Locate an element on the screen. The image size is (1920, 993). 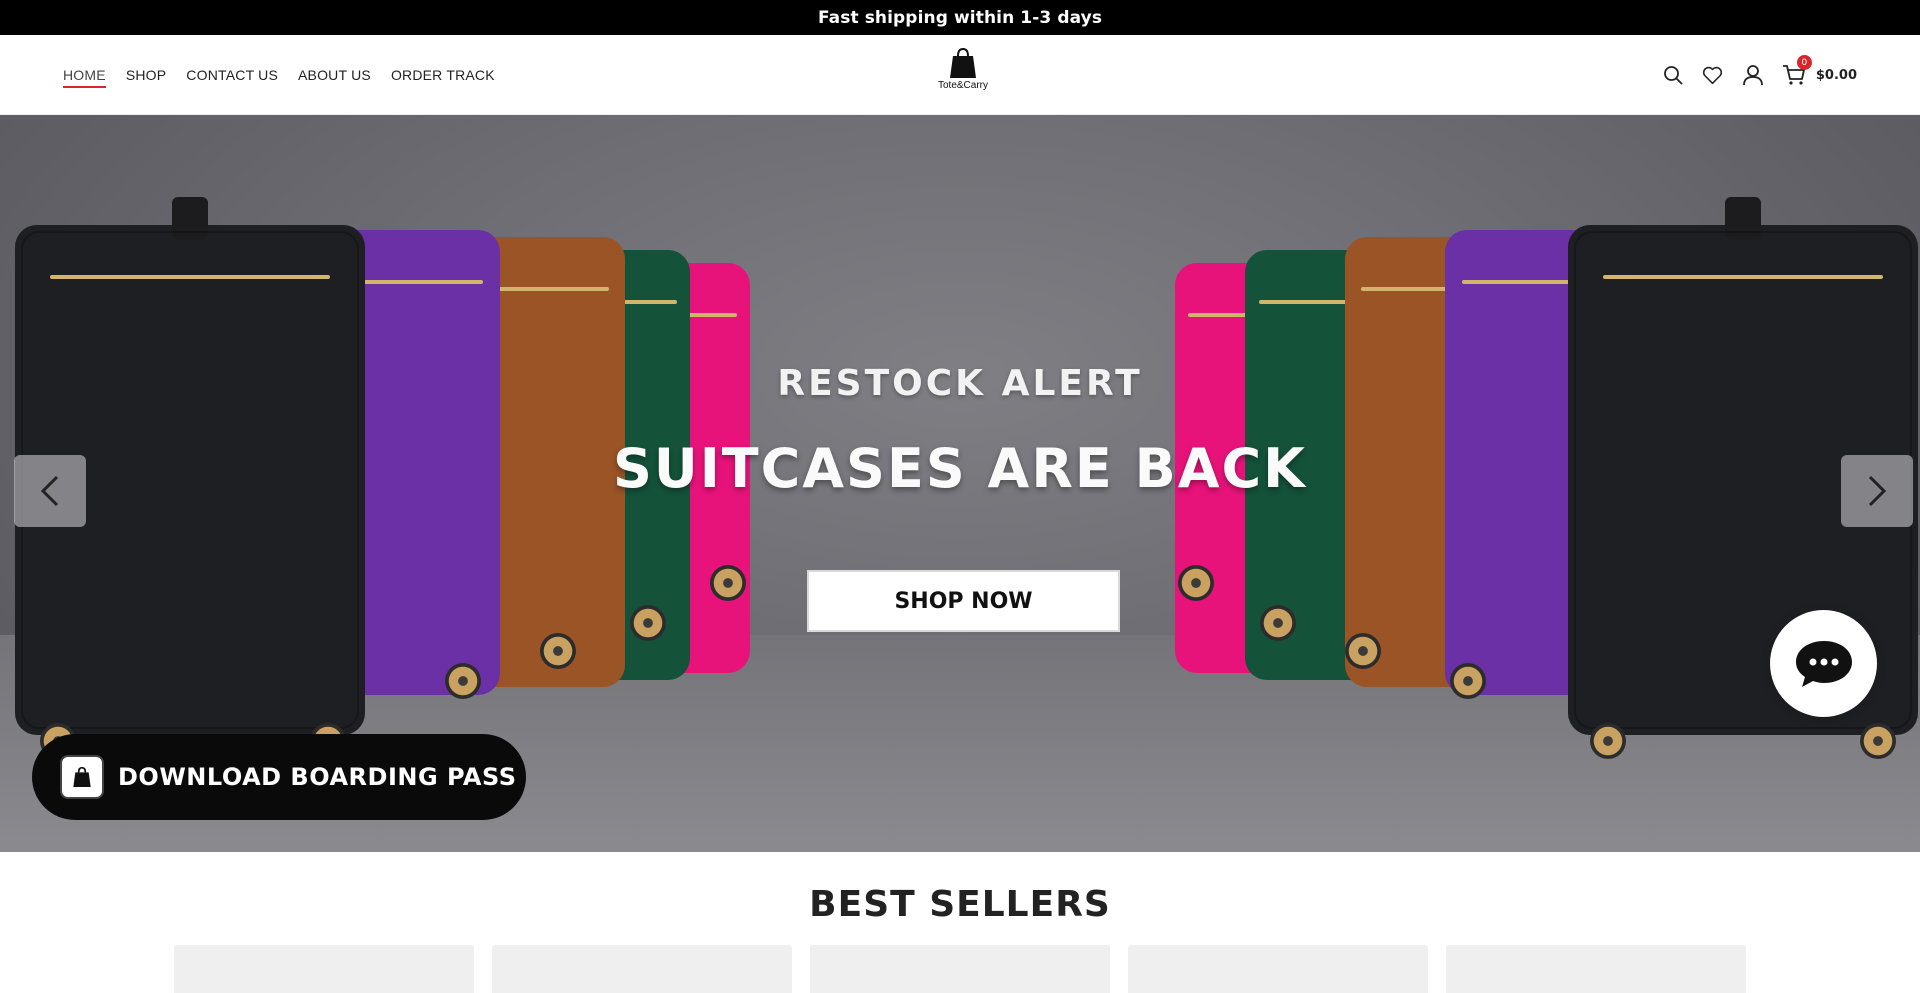
shop-now-button: SHOP NOW is located at coordinates (963, 601).